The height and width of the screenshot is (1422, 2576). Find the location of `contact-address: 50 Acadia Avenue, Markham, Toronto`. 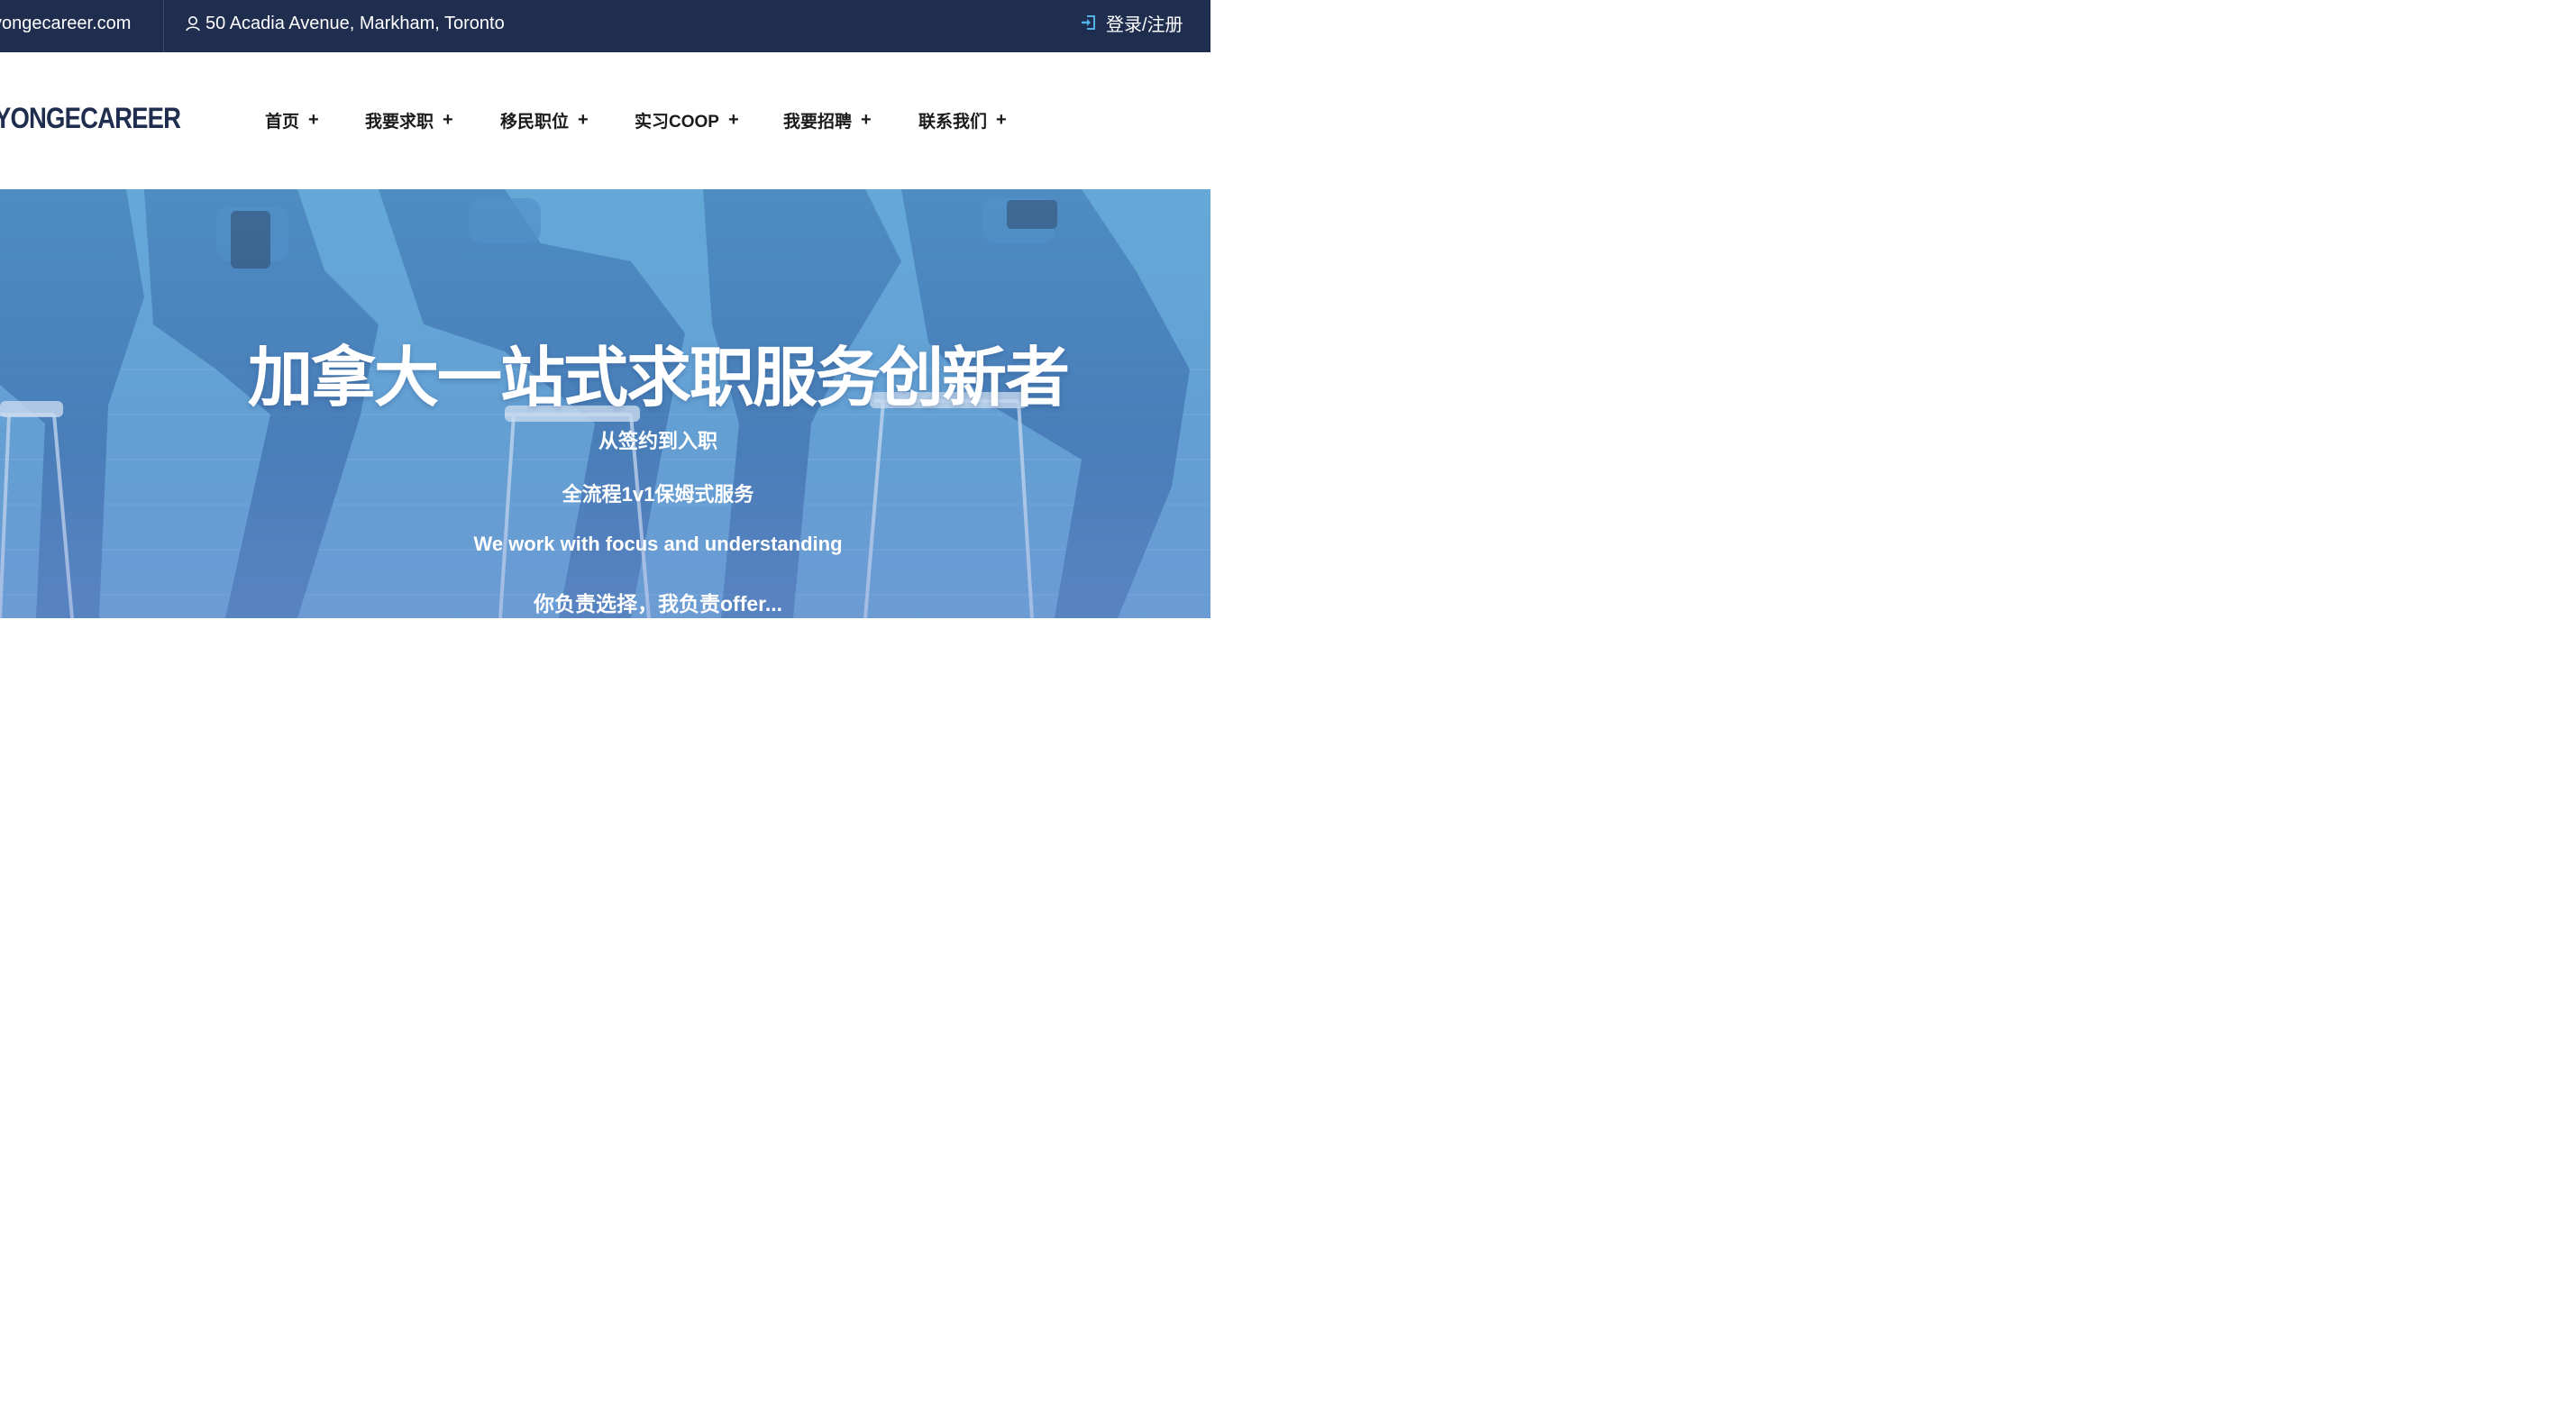

contact-address: 50 Acadia Avenue, Markham, Toronto is located at coordinates (344, 26).